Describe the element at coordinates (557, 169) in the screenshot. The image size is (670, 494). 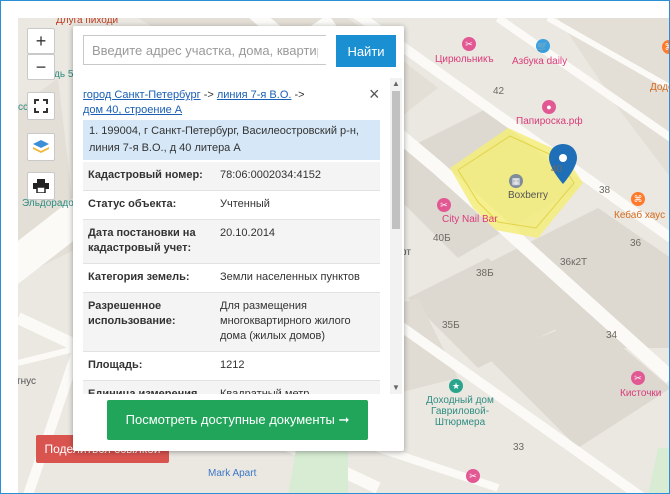
I see `house-number: 40` at that location.